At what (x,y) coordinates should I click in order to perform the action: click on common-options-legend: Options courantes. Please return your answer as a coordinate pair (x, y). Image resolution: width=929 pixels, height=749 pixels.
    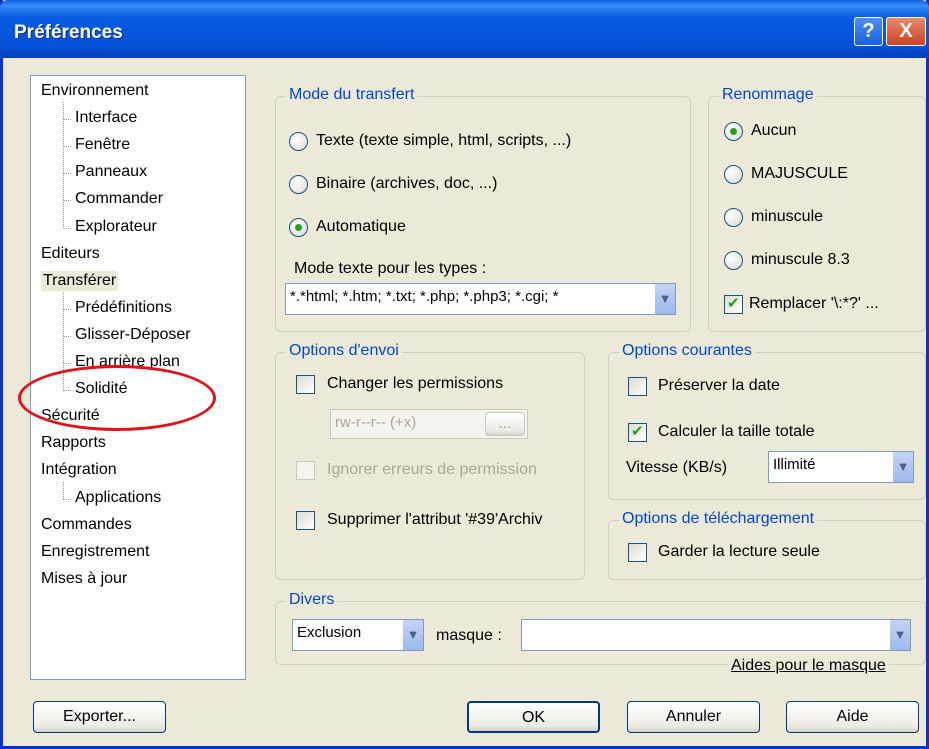
    Looking at the image, I should click on (687, 351).